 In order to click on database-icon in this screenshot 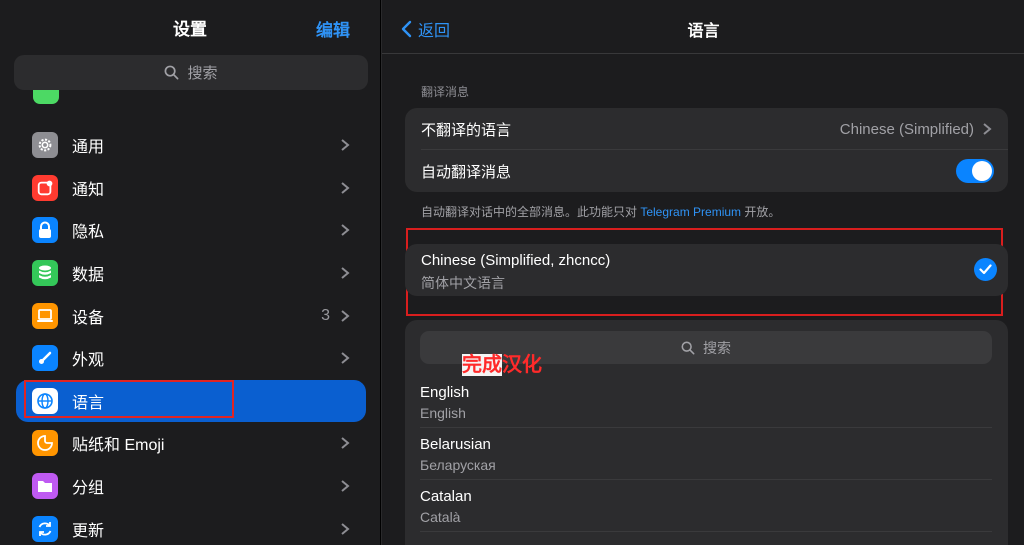, I will do `click(45, 273)`.